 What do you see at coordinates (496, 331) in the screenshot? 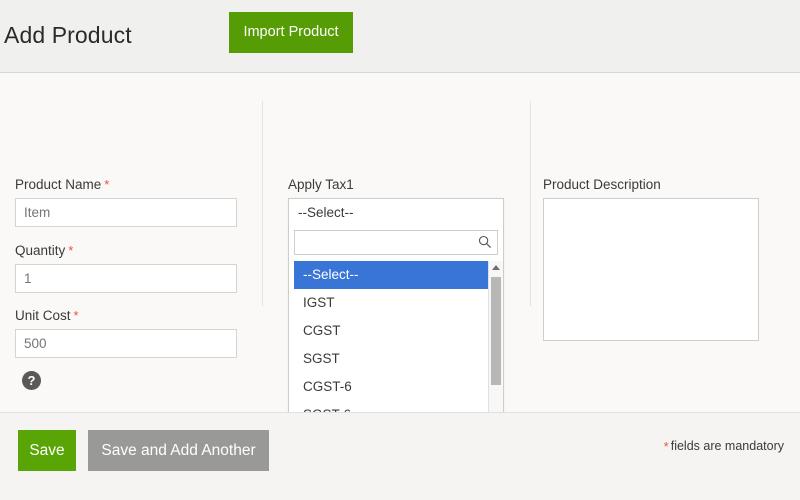
I see `scrollbar-thumb` at bounding box center [496, 331].